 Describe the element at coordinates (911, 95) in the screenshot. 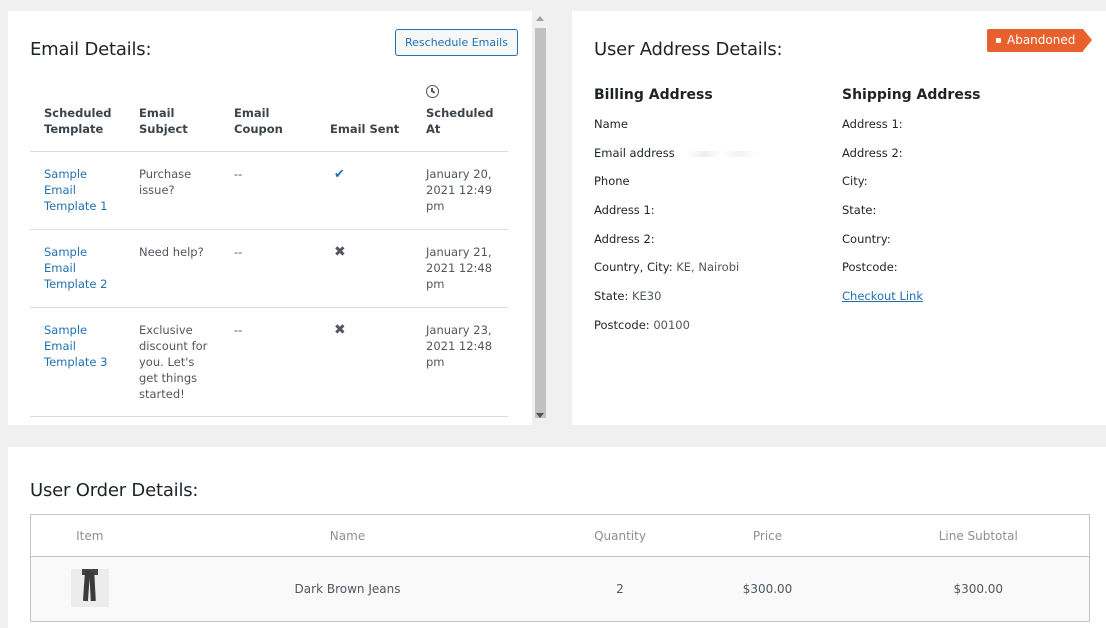

I see `shipping-address-heading: Shipping Address` at that location.